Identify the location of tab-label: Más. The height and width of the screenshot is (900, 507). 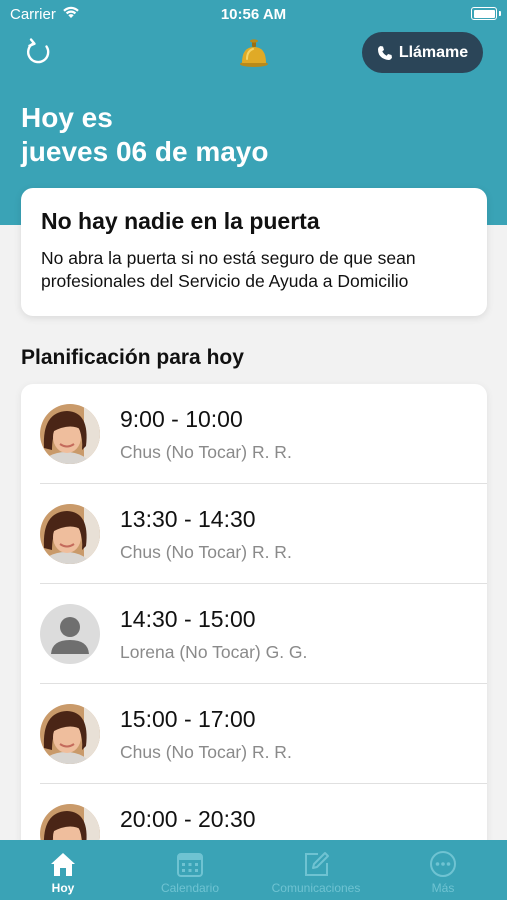
(443, 888).